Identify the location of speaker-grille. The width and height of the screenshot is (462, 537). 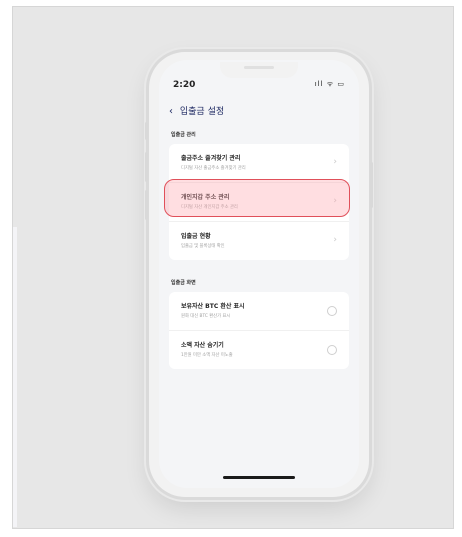
(259, 67).